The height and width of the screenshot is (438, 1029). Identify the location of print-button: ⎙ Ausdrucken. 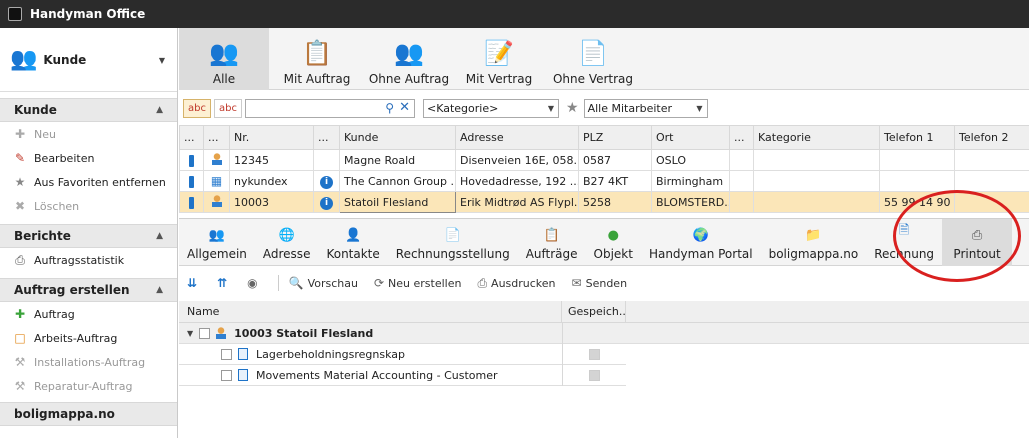
(516, 283).